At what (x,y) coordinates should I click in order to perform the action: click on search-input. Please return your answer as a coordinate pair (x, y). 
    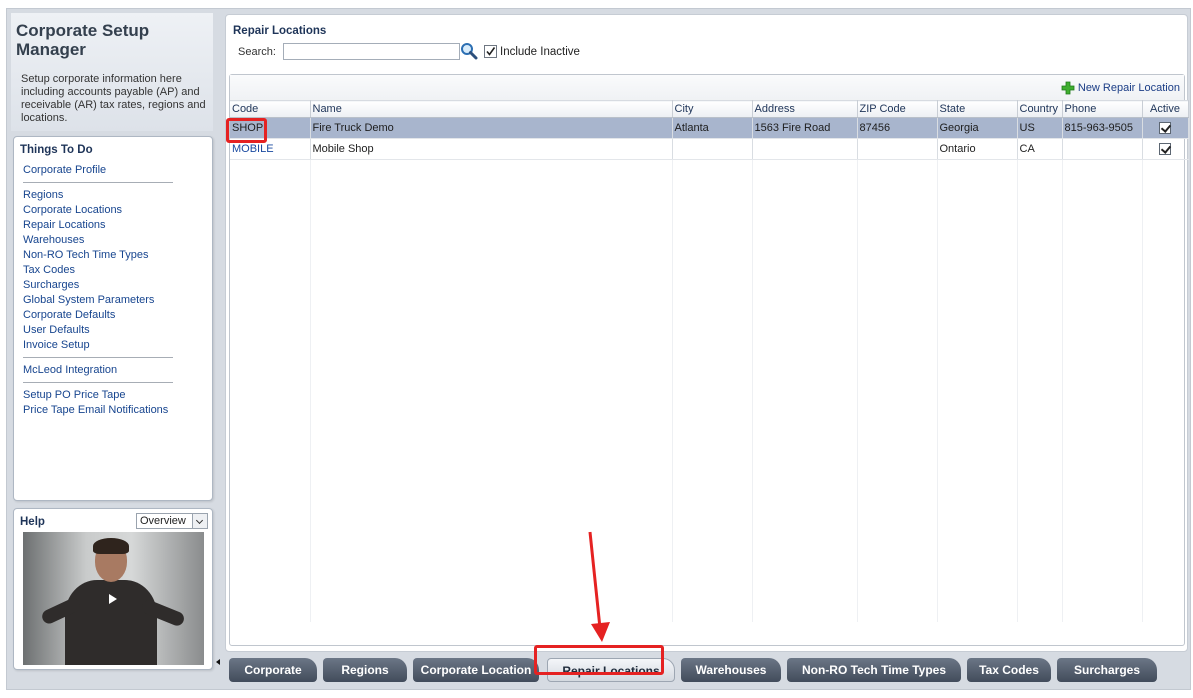
    Looking at the image, I should click on (371, 51).